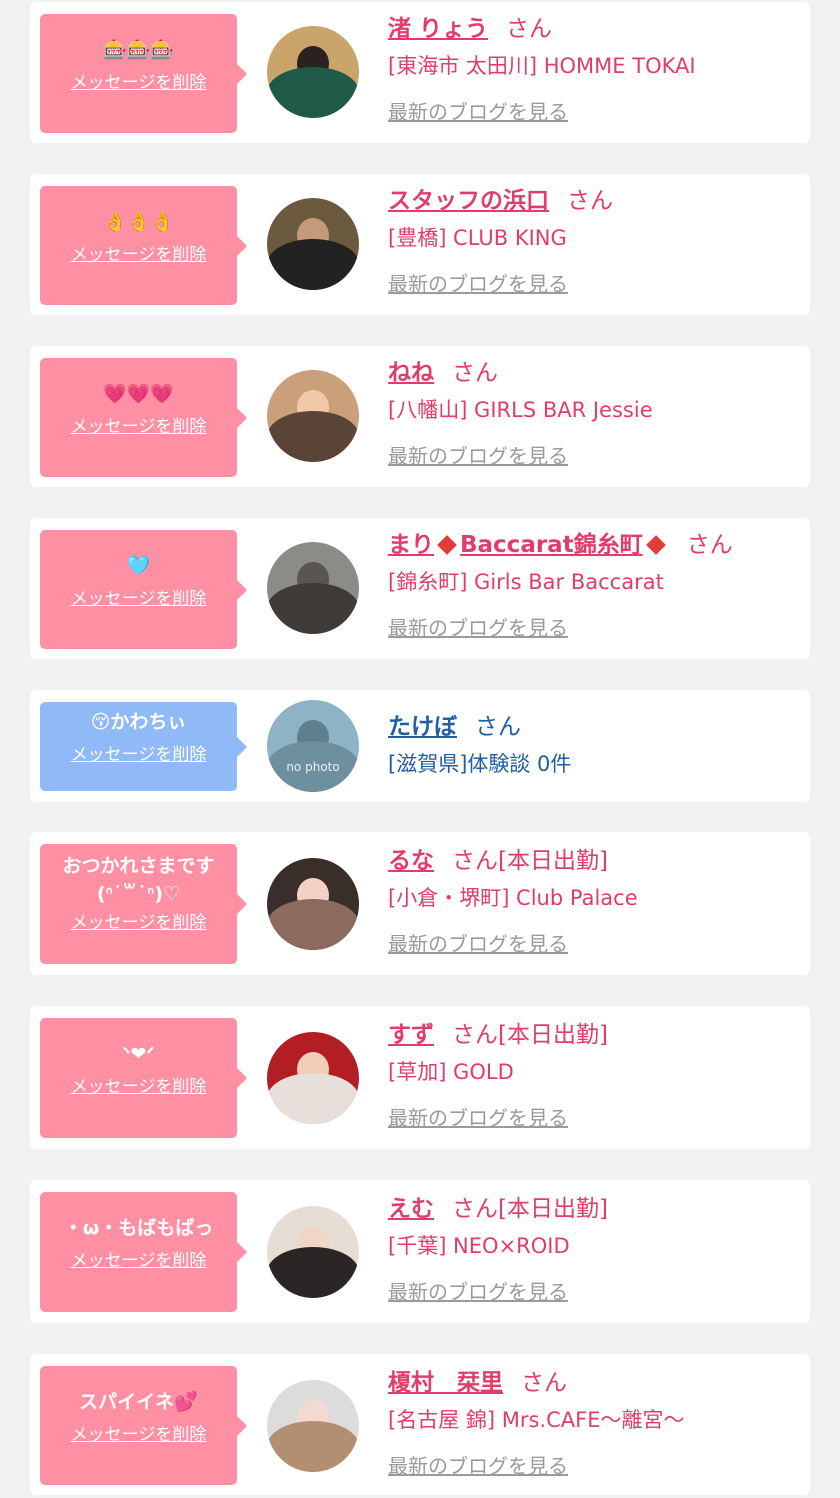  I want to click on message-bubble: 😚かわちぃ メッセージを削除, so click(143, 746).